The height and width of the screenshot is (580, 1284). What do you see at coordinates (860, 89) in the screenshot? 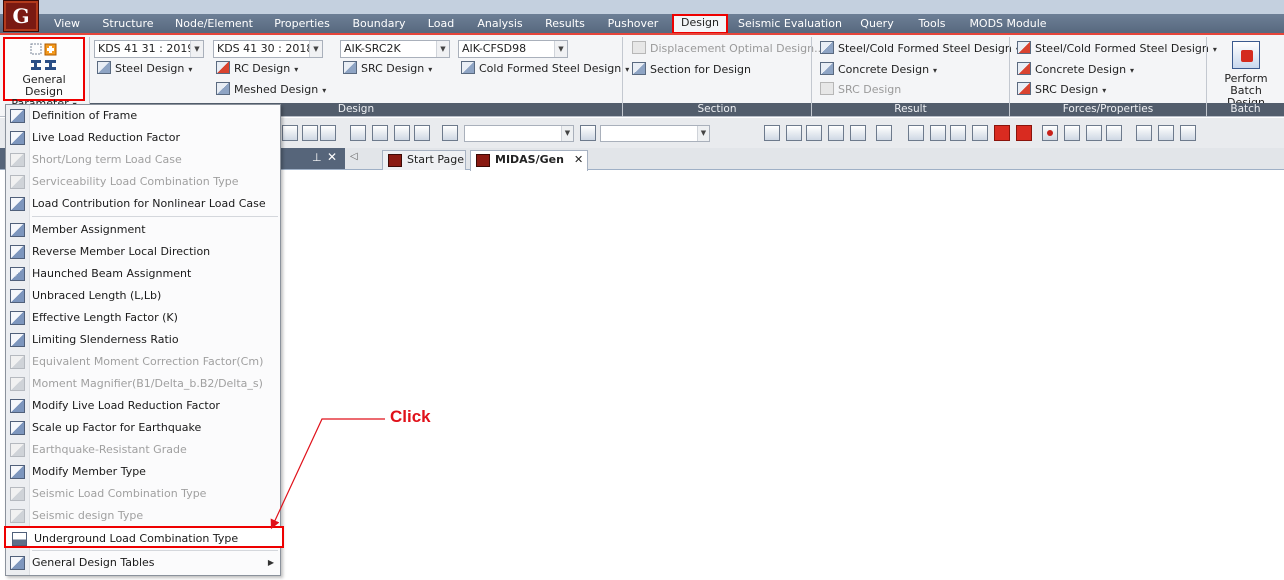
I see `result-src-design-button: SRC Design` at bounding box center [860, 89].